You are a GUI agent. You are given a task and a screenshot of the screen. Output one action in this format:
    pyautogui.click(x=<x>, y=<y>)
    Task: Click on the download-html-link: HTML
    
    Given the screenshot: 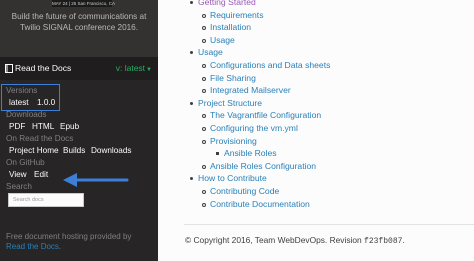 What is the action you would take?
    pyautogui.click(x=43, y=126)
    